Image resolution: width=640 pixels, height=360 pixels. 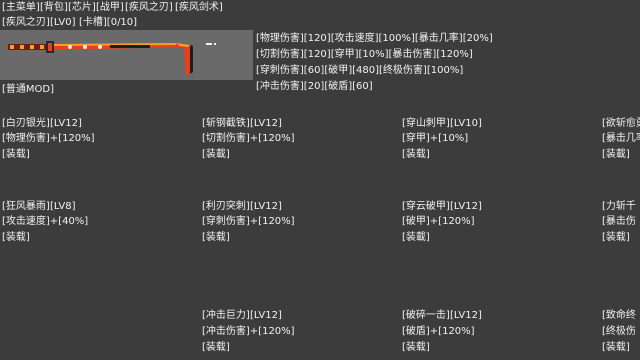 I want to click on mod-name: [冲击巨力], so click(x=226, y=315).